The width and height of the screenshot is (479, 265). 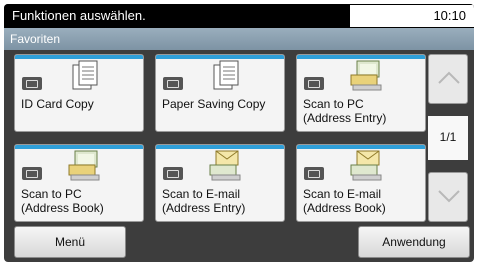 What do you see at coordinates (62, 201) in the screenshot?
I see `tile-label: Scan to PC (Address Book)` at bounding box center [62, 201].